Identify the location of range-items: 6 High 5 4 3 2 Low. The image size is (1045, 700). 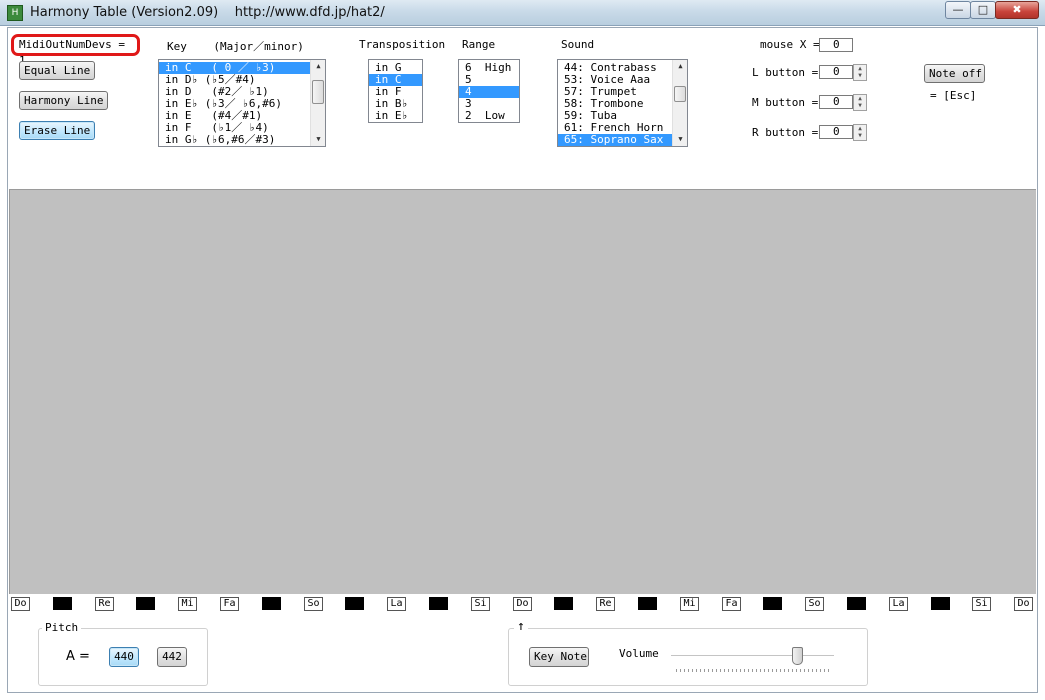
(489, 91).